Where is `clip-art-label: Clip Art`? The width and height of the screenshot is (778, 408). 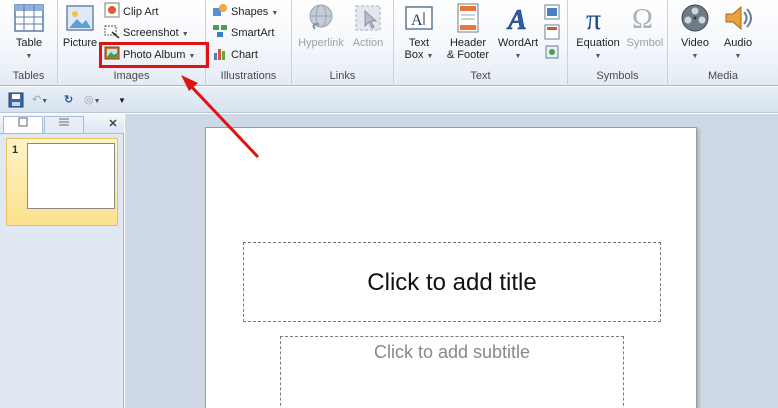 clip-art-label: Clip Art is located at coordinates (141, 12).